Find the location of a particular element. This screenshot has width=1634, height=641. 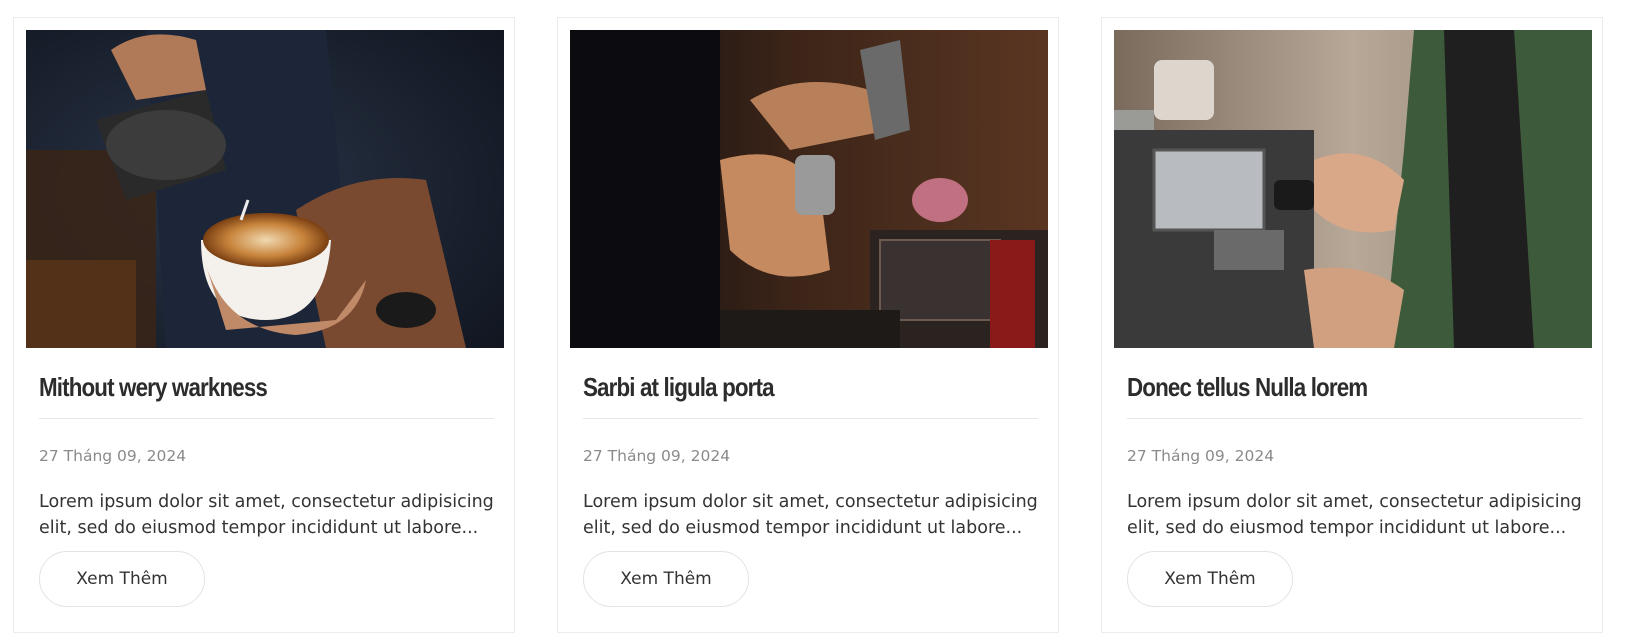

barista-photo is located at coordinates (1353, 189).